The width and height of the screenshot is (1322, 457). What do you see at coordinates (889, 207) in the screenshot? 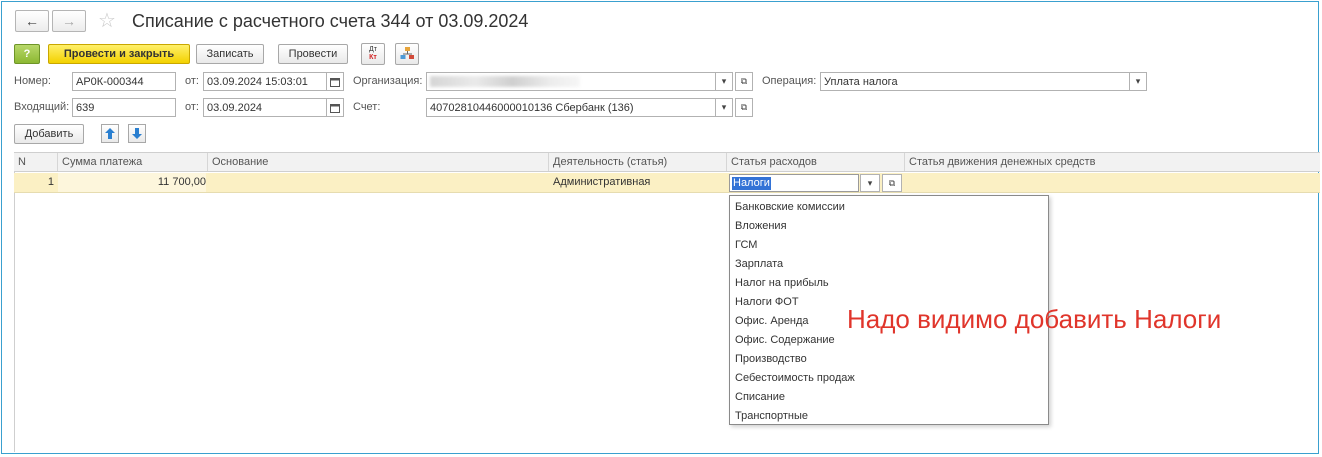
I see `list-item: Банковские комиссии` at bounding box center [889, 207].